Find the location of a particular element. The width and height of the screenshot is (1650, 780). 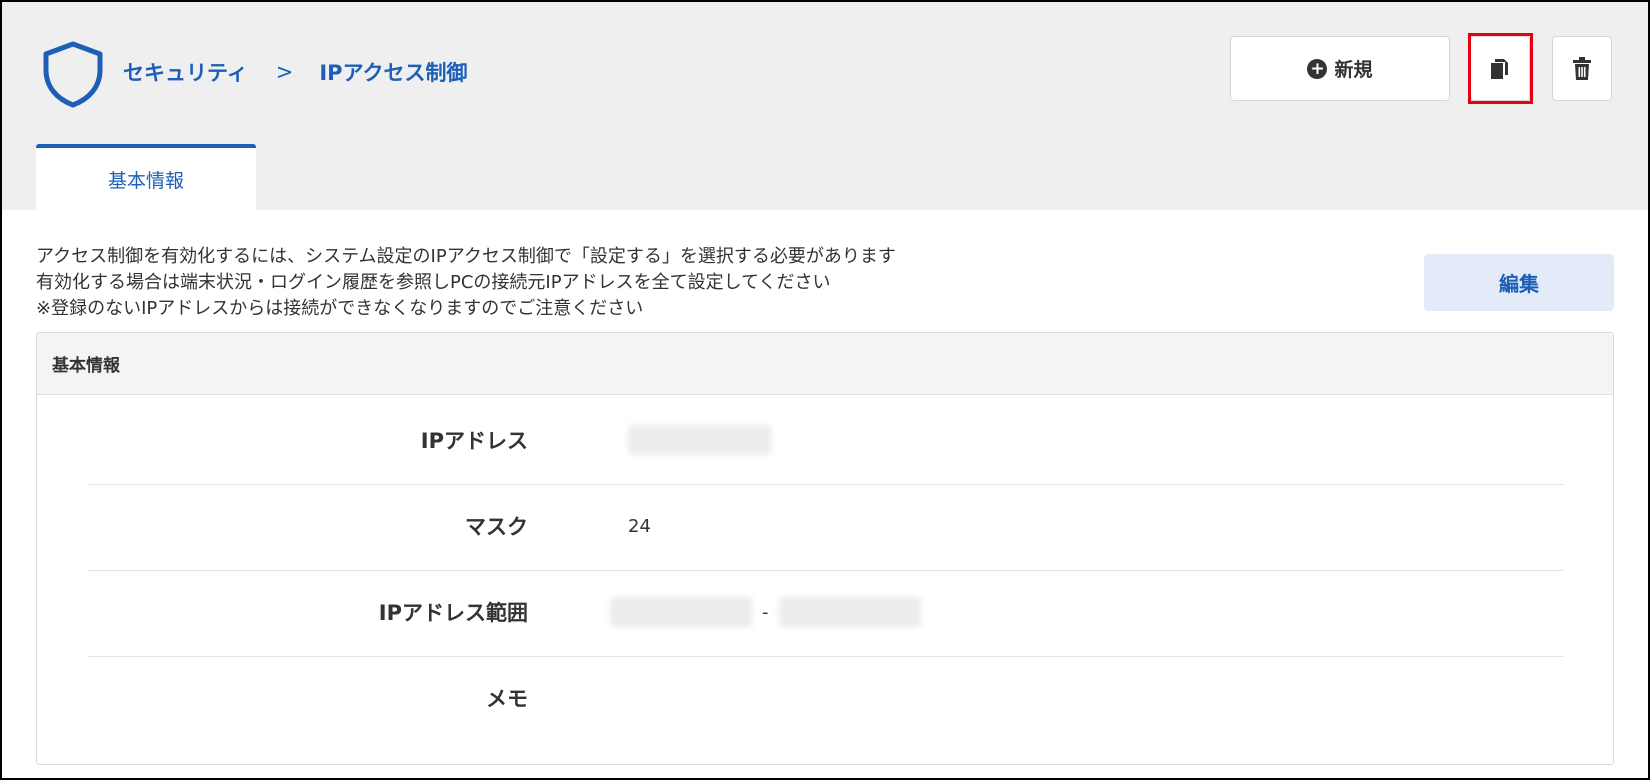

new-button: + 新規 is located at coordinates (1340, 68).